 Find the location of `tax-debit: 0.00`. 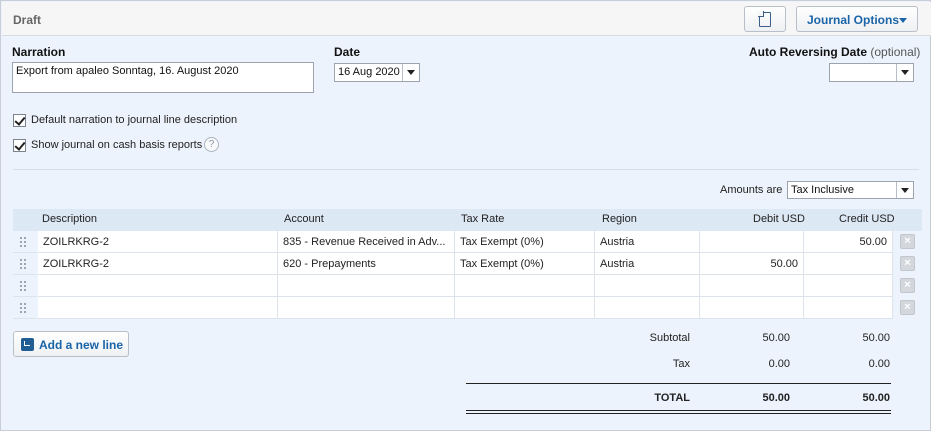

tax-debit: 0.00 is located at coordinates (779, 364).